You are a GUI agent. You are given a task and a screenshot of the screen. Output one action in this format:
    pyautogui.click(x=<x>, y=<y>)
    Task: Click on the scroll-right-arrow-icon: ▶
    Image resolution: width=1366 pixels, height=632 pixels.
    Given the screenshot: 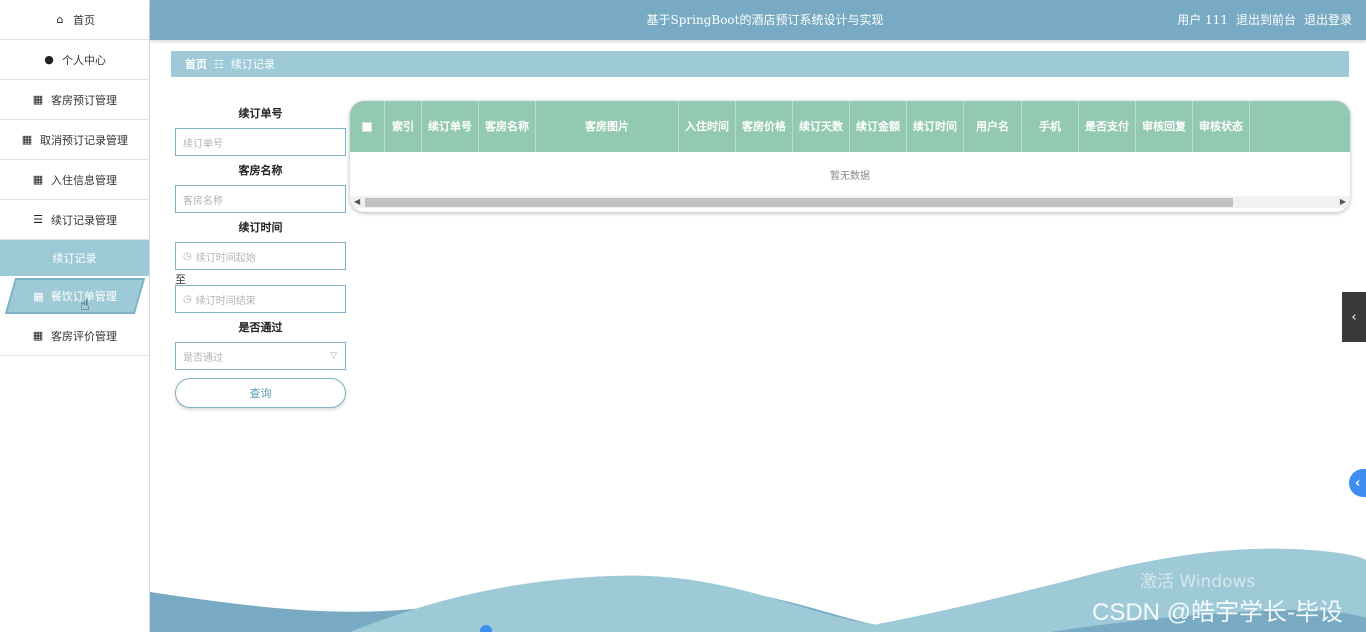 What is the action you would take?
    pyautogui.click(x=1343, y=201)
    